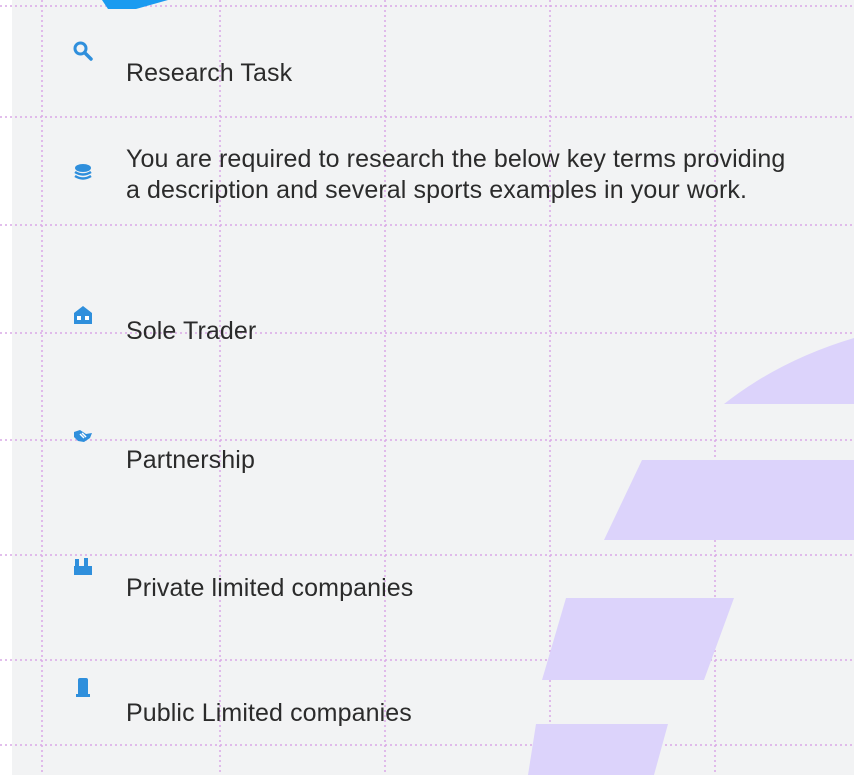 The image size is (854, 775). What do you see at coordinates (83, 687) in the screenshot?
I see `tower-building-icon` at bounding box center [83, 687].